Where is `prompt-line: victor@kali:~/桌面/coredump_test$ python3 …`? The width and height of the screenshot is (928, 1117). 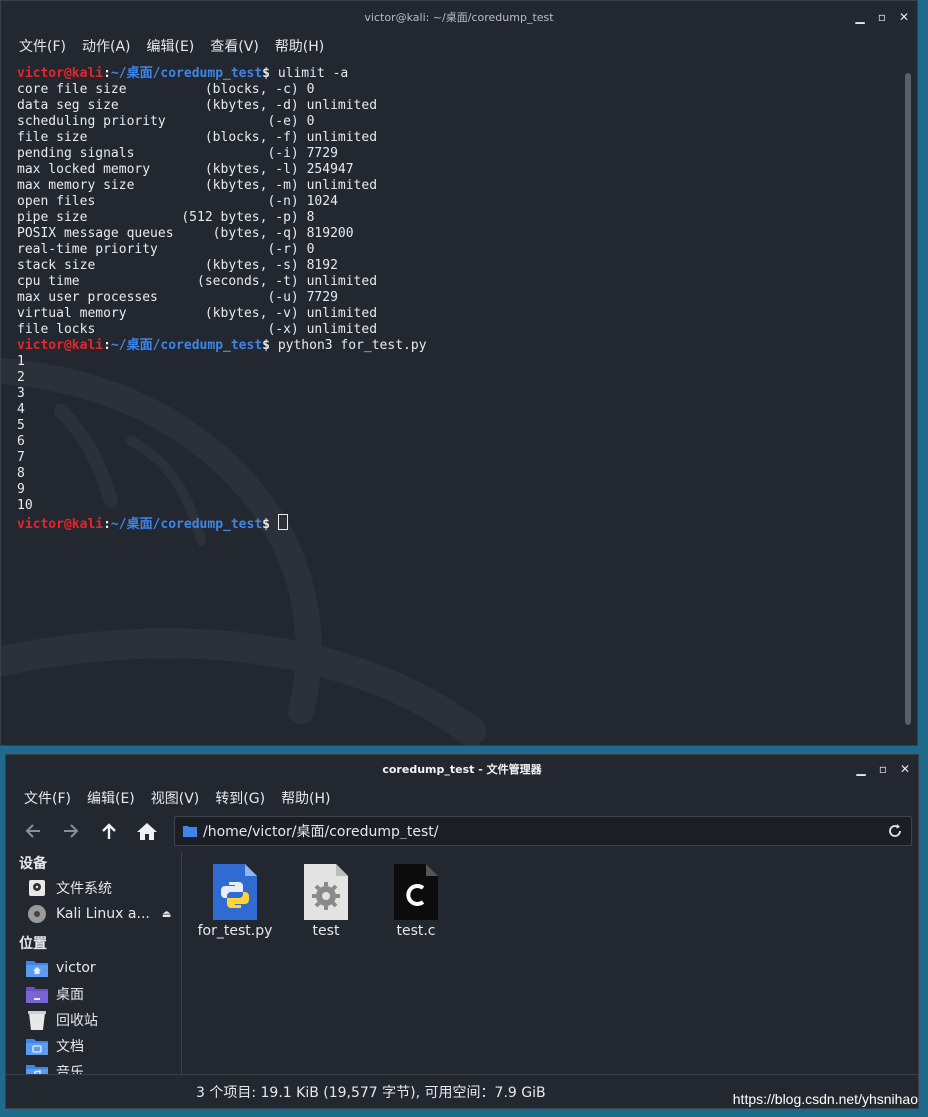
prompt-line: victor@kali:~/桌面/coredump_test$ python3 … is located at coordinates (457, 346).